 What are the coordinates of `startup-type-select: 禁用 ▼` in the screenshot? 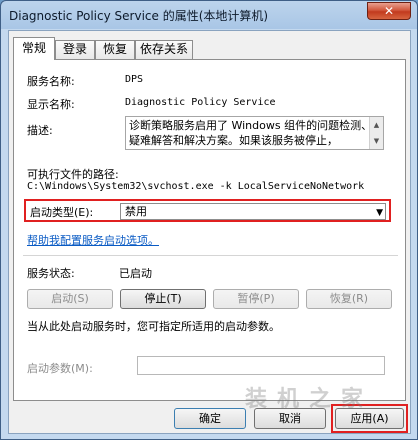 It's located at (253, 211).